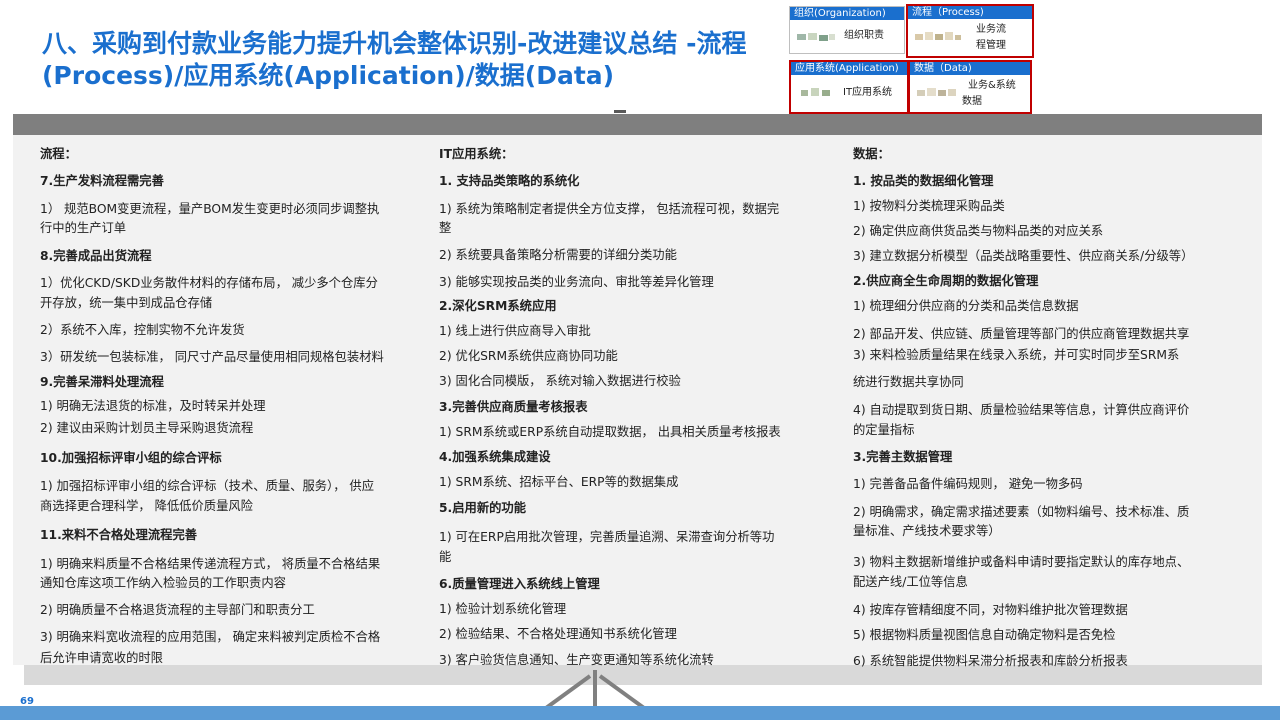 Image resolution: width=1280 pixels, height=720 pixels. What do you see at coordinates (495, 457) in the screenshot?
I see `list-item: 4.加强系统集成建设` at bounding box center [495, 457].